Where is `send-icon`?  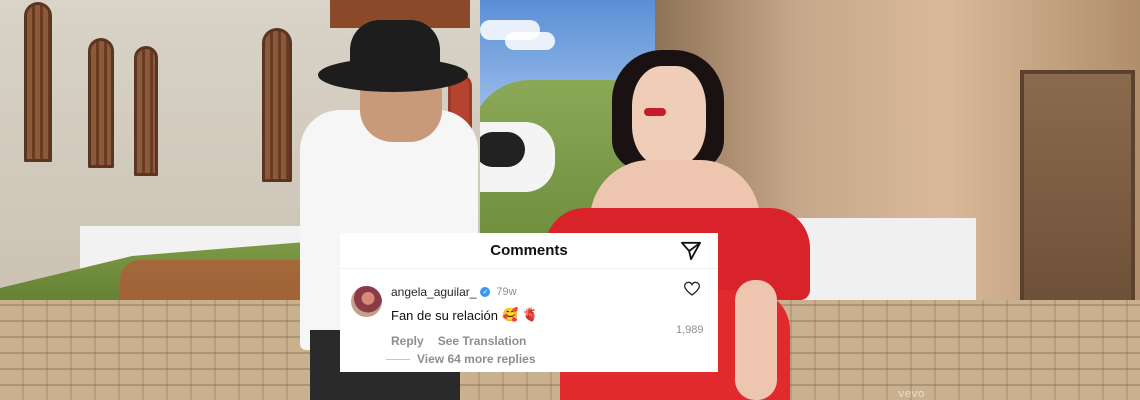
send-icon is located at coordinates (691, 251).